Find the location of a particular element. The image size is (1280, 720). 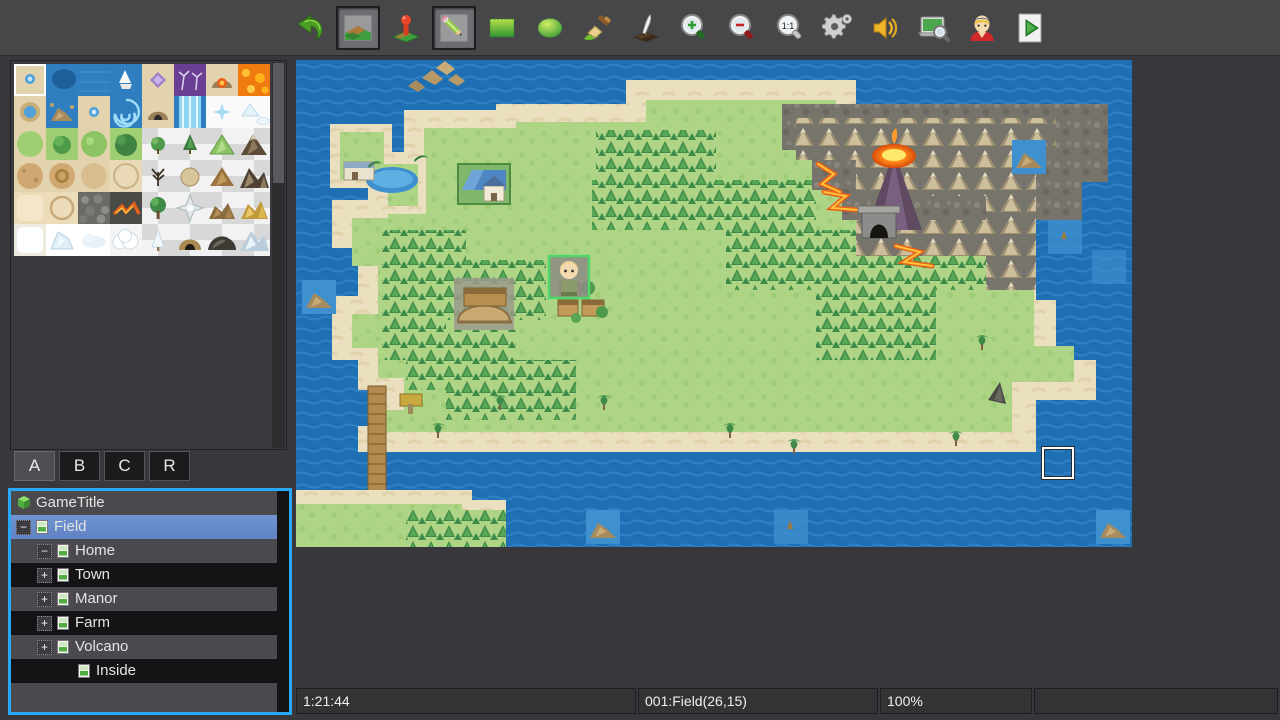

tile-ocean-ship is located at coordinates (126, 80).